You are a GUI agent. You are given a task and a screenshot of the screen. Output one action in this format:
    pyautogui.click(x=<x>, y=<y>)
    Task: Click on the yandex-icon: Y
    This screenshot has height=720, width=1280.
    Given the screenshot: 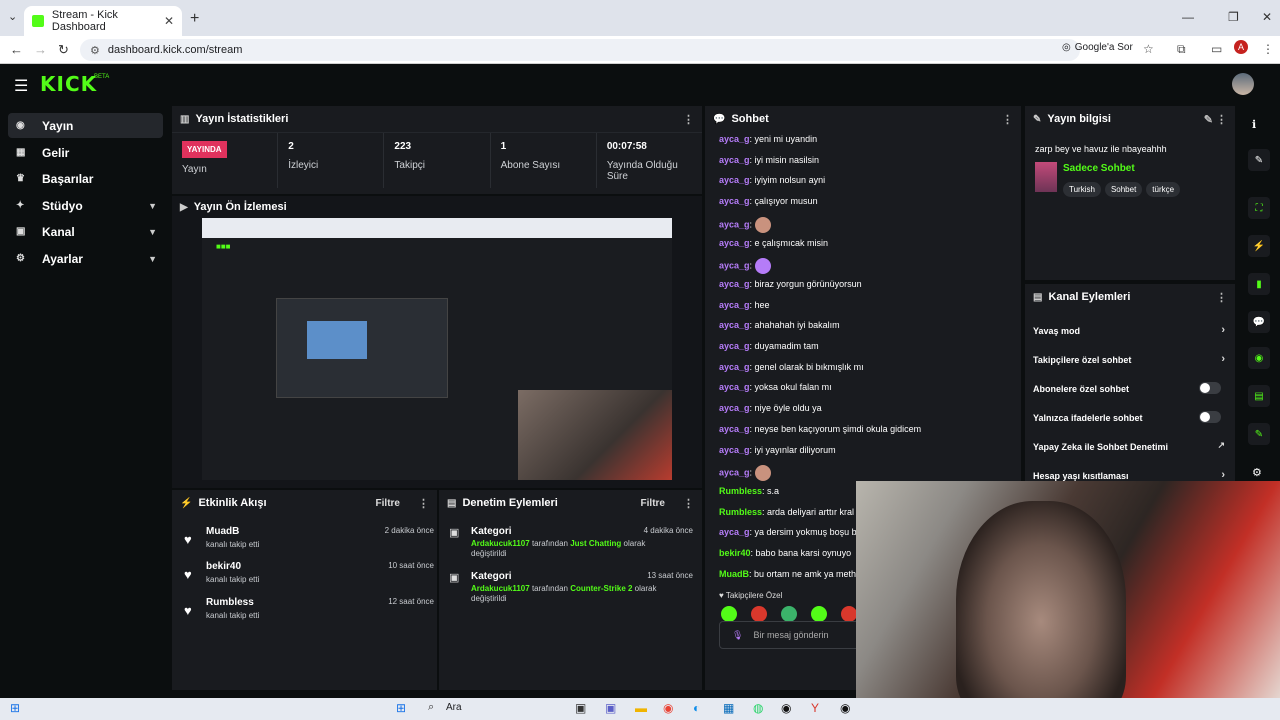 What is the action you would take?
    pyautogui.click(x=815, y=708)
    